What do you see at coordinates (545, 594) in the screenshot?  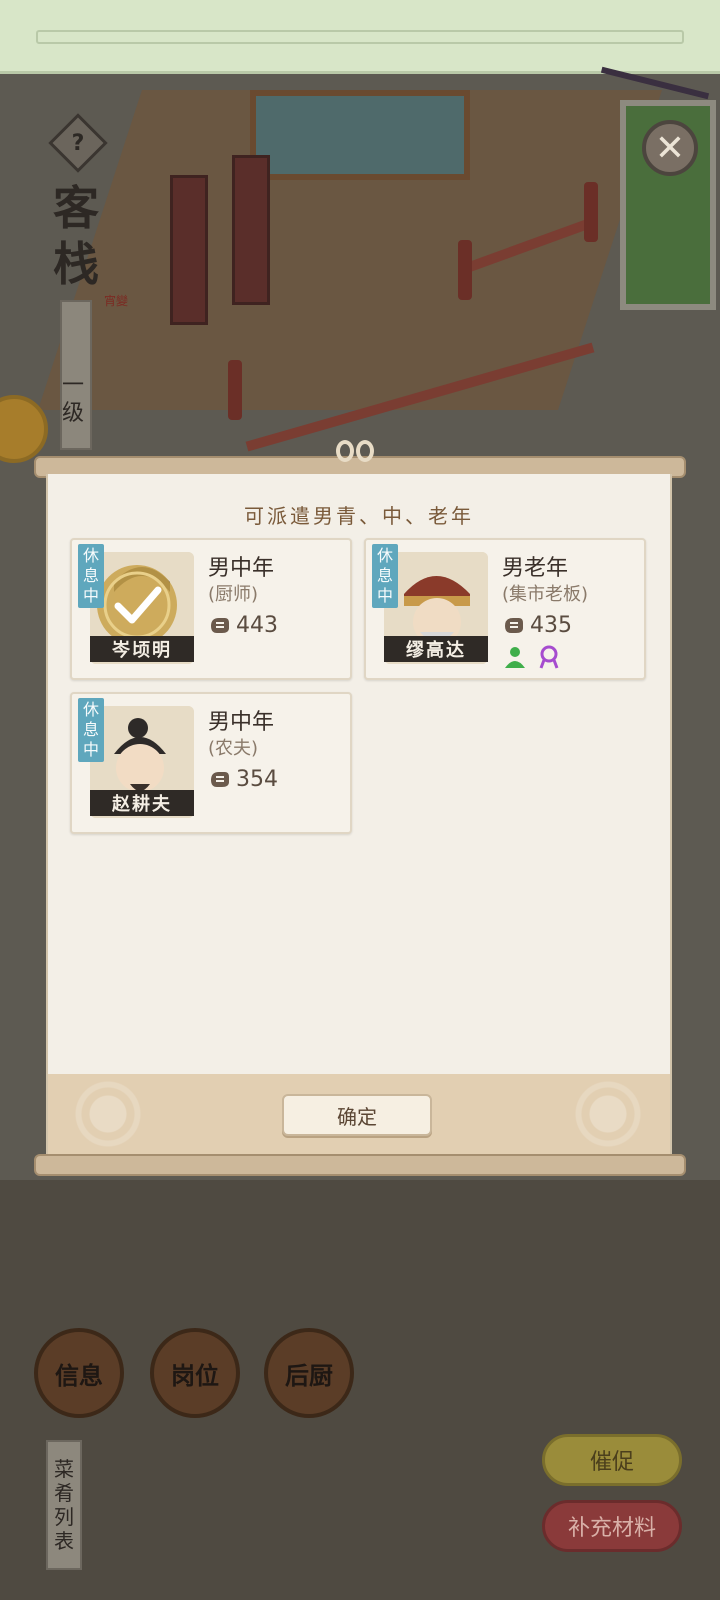 I see `character-job: (集市老板)` at bounding box center [545, 594].